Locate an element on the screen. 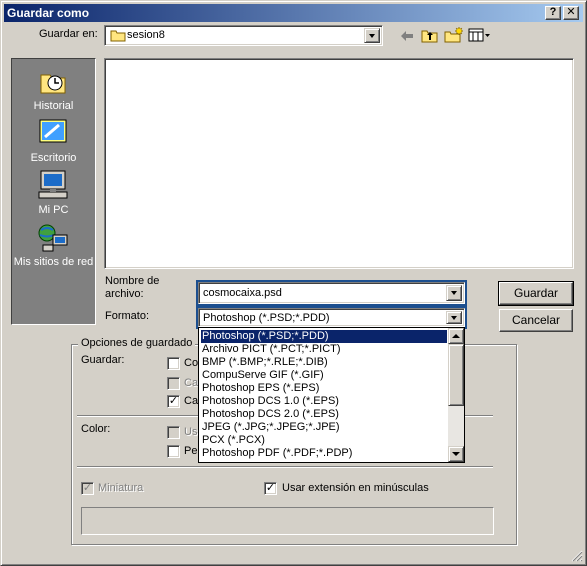  scroll-up-arrow-icon is located at coordinates (456, 336).